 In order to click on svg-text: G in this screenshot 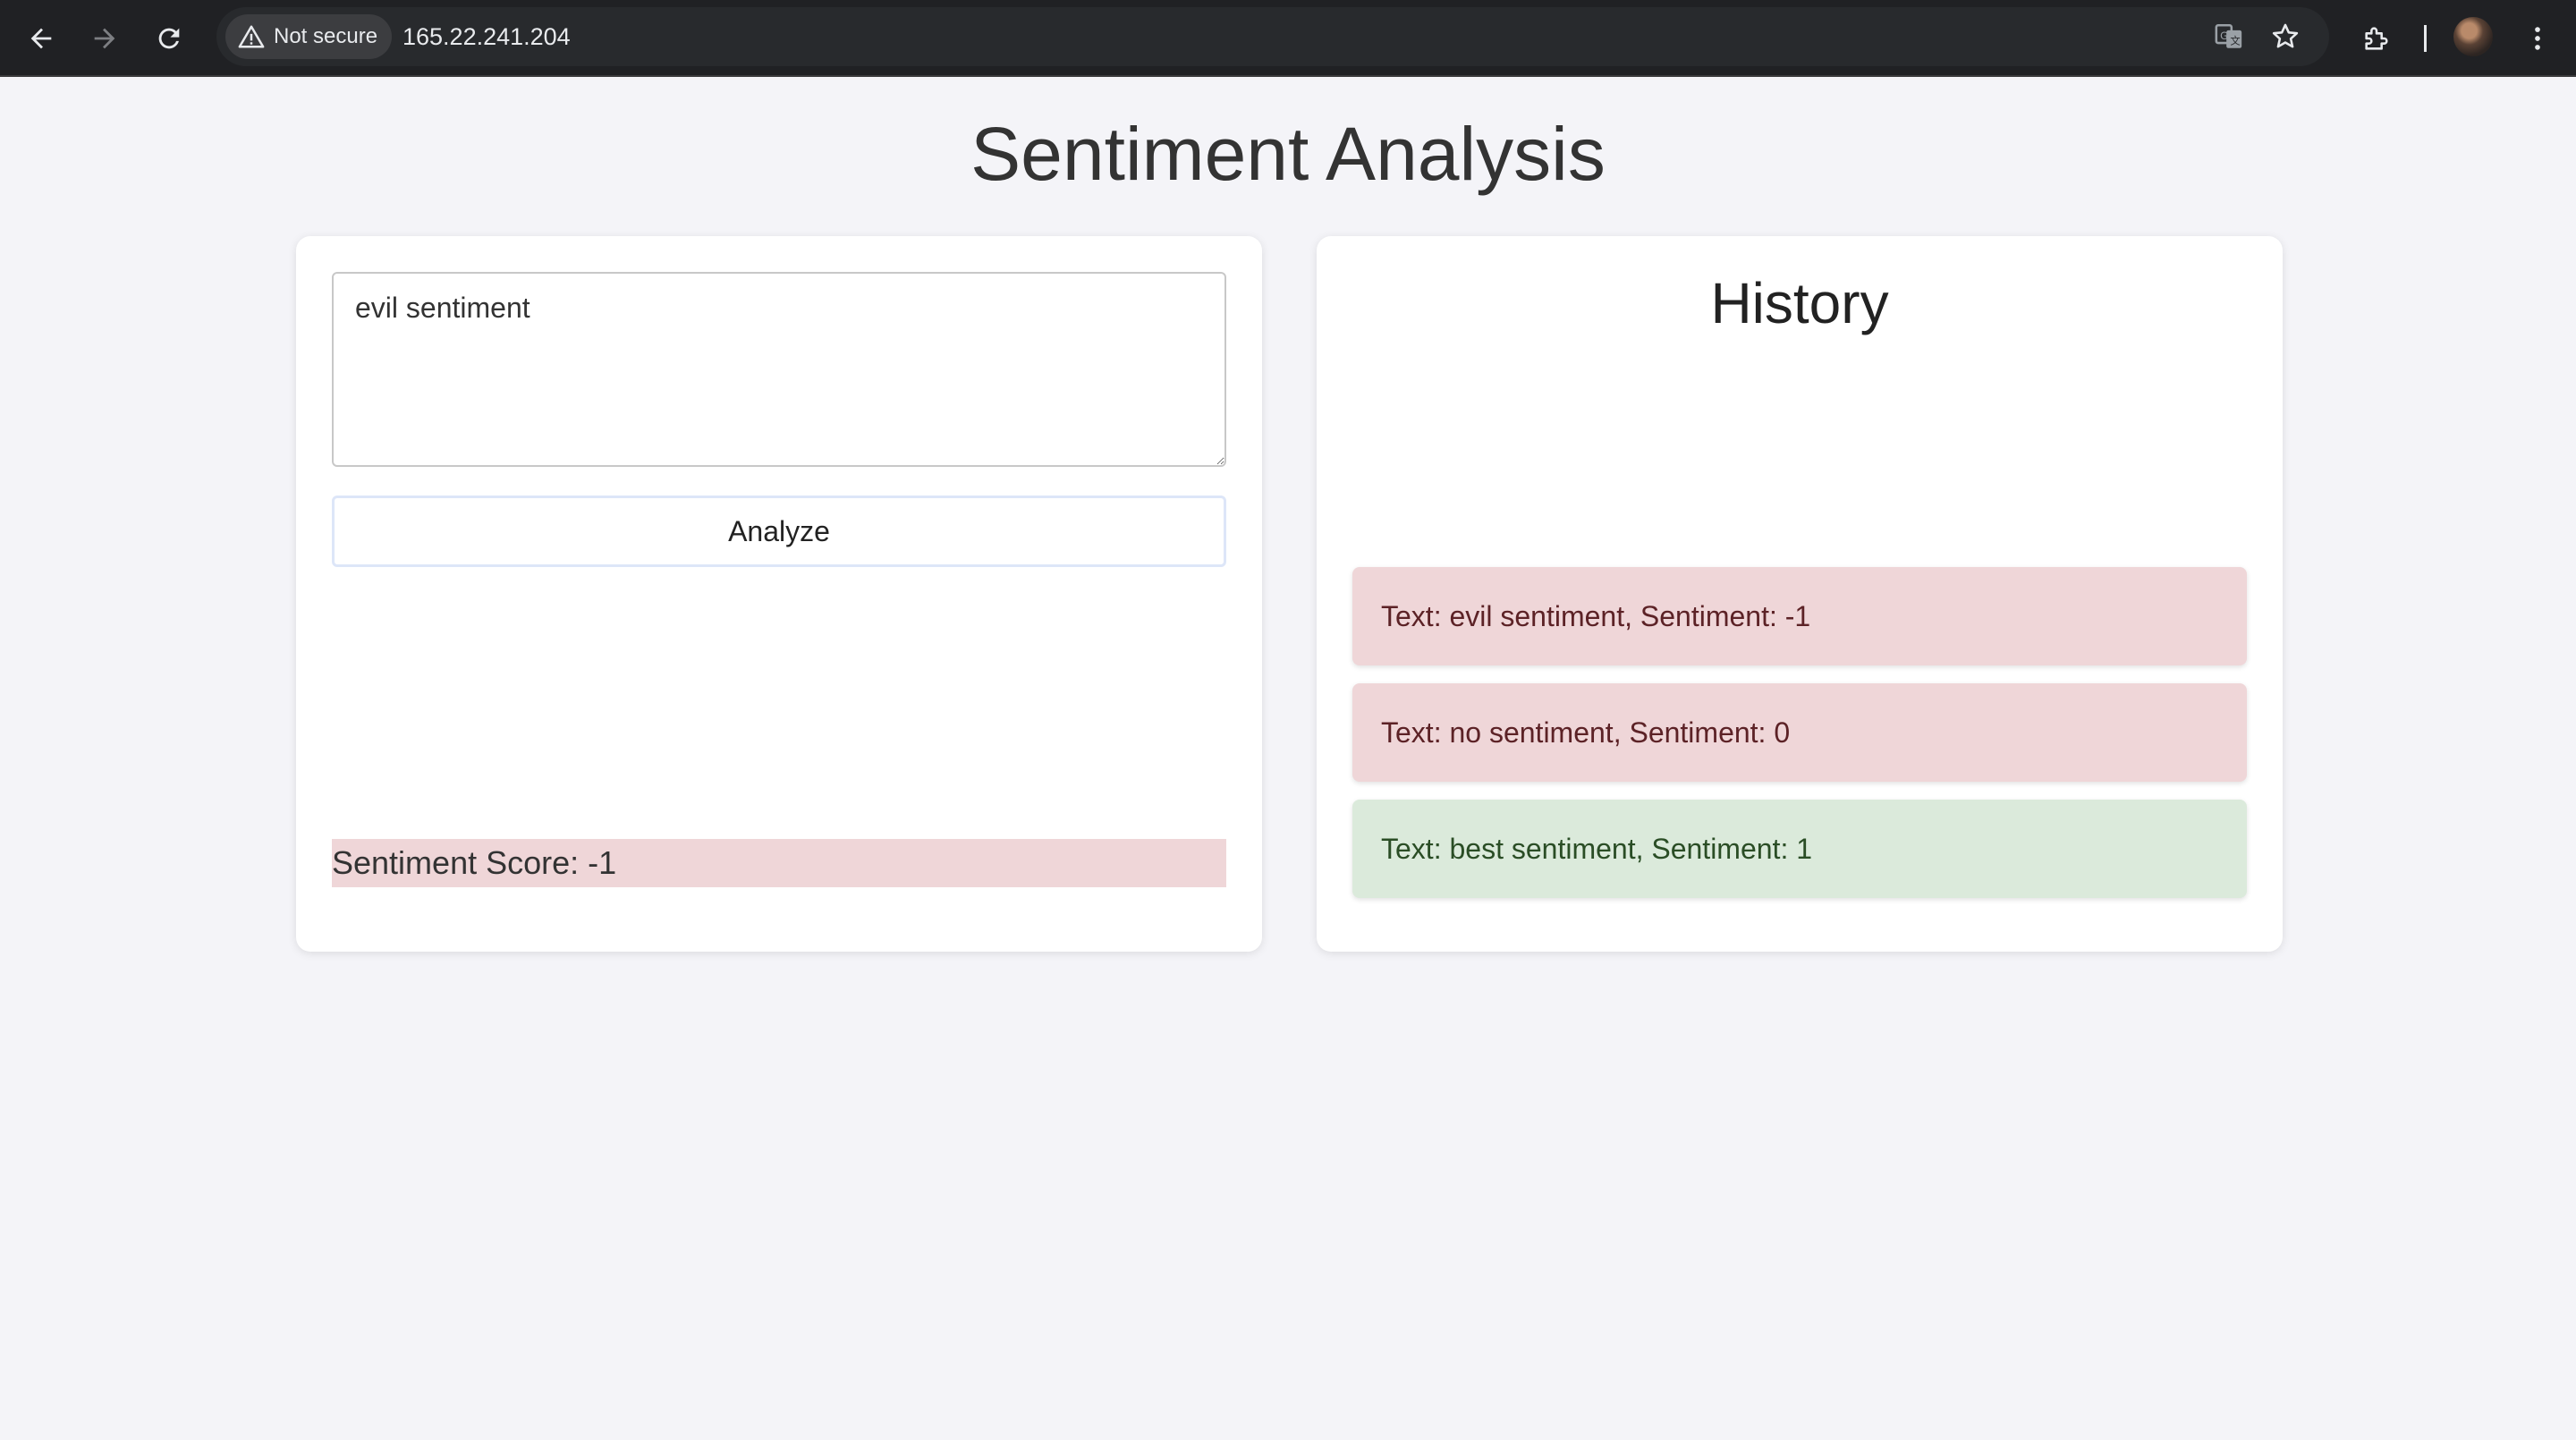, I will do `click(2224, 36)`.